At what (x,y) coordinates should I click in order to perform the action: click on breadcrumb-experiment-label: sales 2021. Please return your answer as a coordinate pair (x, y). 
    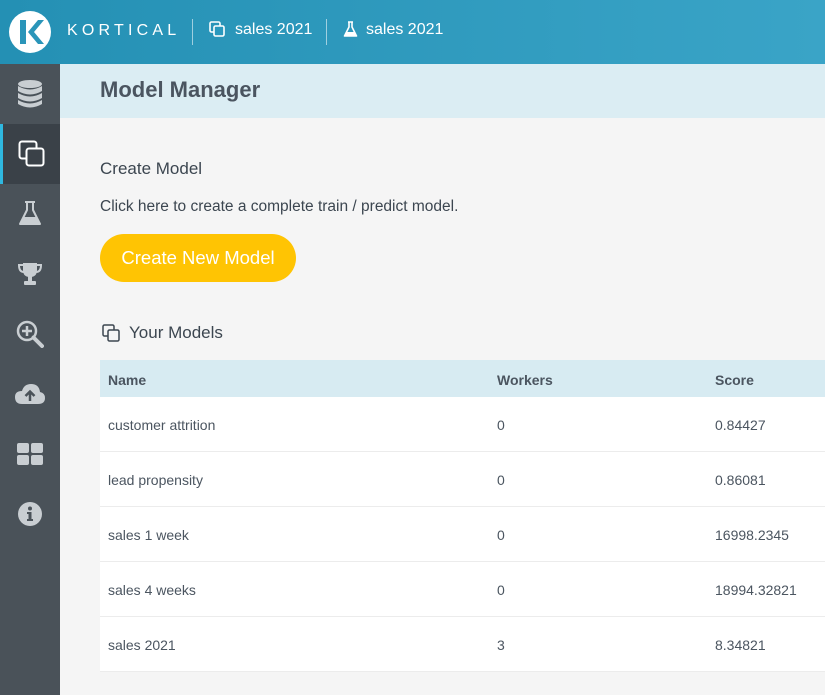
    Looking at the image, I should click on (405, 29).